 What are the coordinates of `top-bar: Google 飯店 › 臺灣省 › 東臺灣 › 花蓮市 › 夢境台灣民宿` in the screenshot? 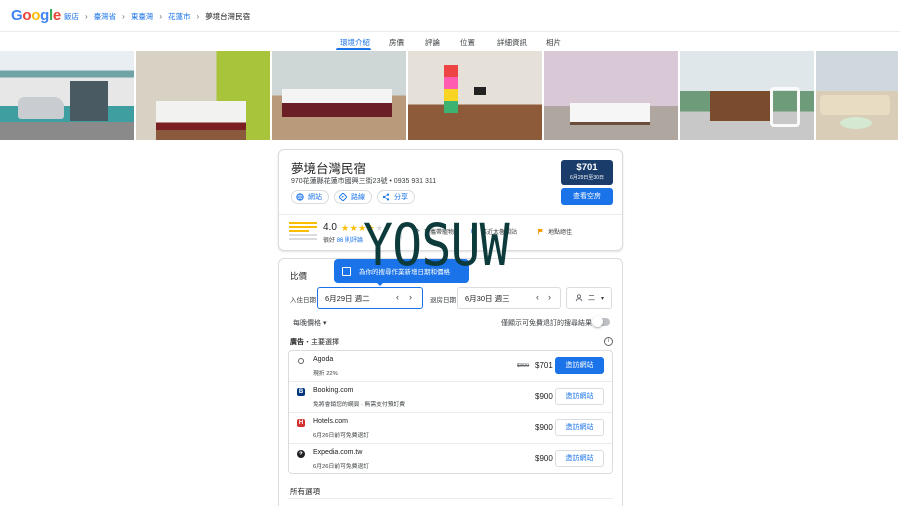 It's located at (450, 16).